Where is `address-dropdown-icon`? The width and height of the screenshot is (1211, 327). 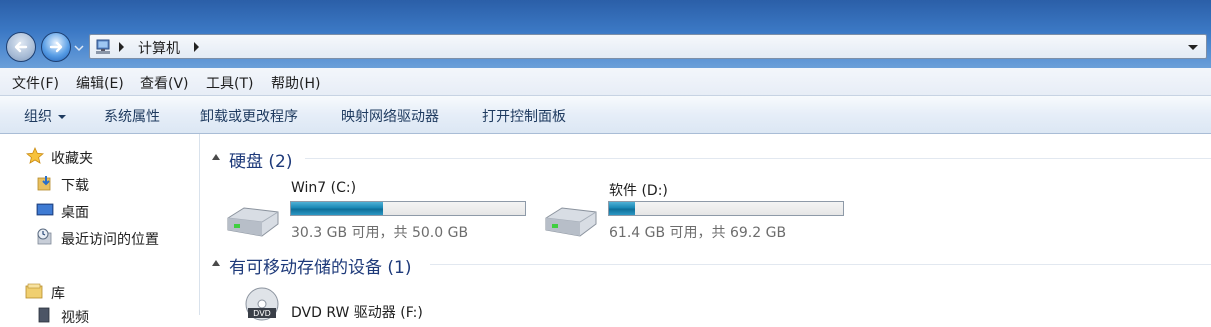
address-dropdown-icon is located at coordinates (1193, 47).